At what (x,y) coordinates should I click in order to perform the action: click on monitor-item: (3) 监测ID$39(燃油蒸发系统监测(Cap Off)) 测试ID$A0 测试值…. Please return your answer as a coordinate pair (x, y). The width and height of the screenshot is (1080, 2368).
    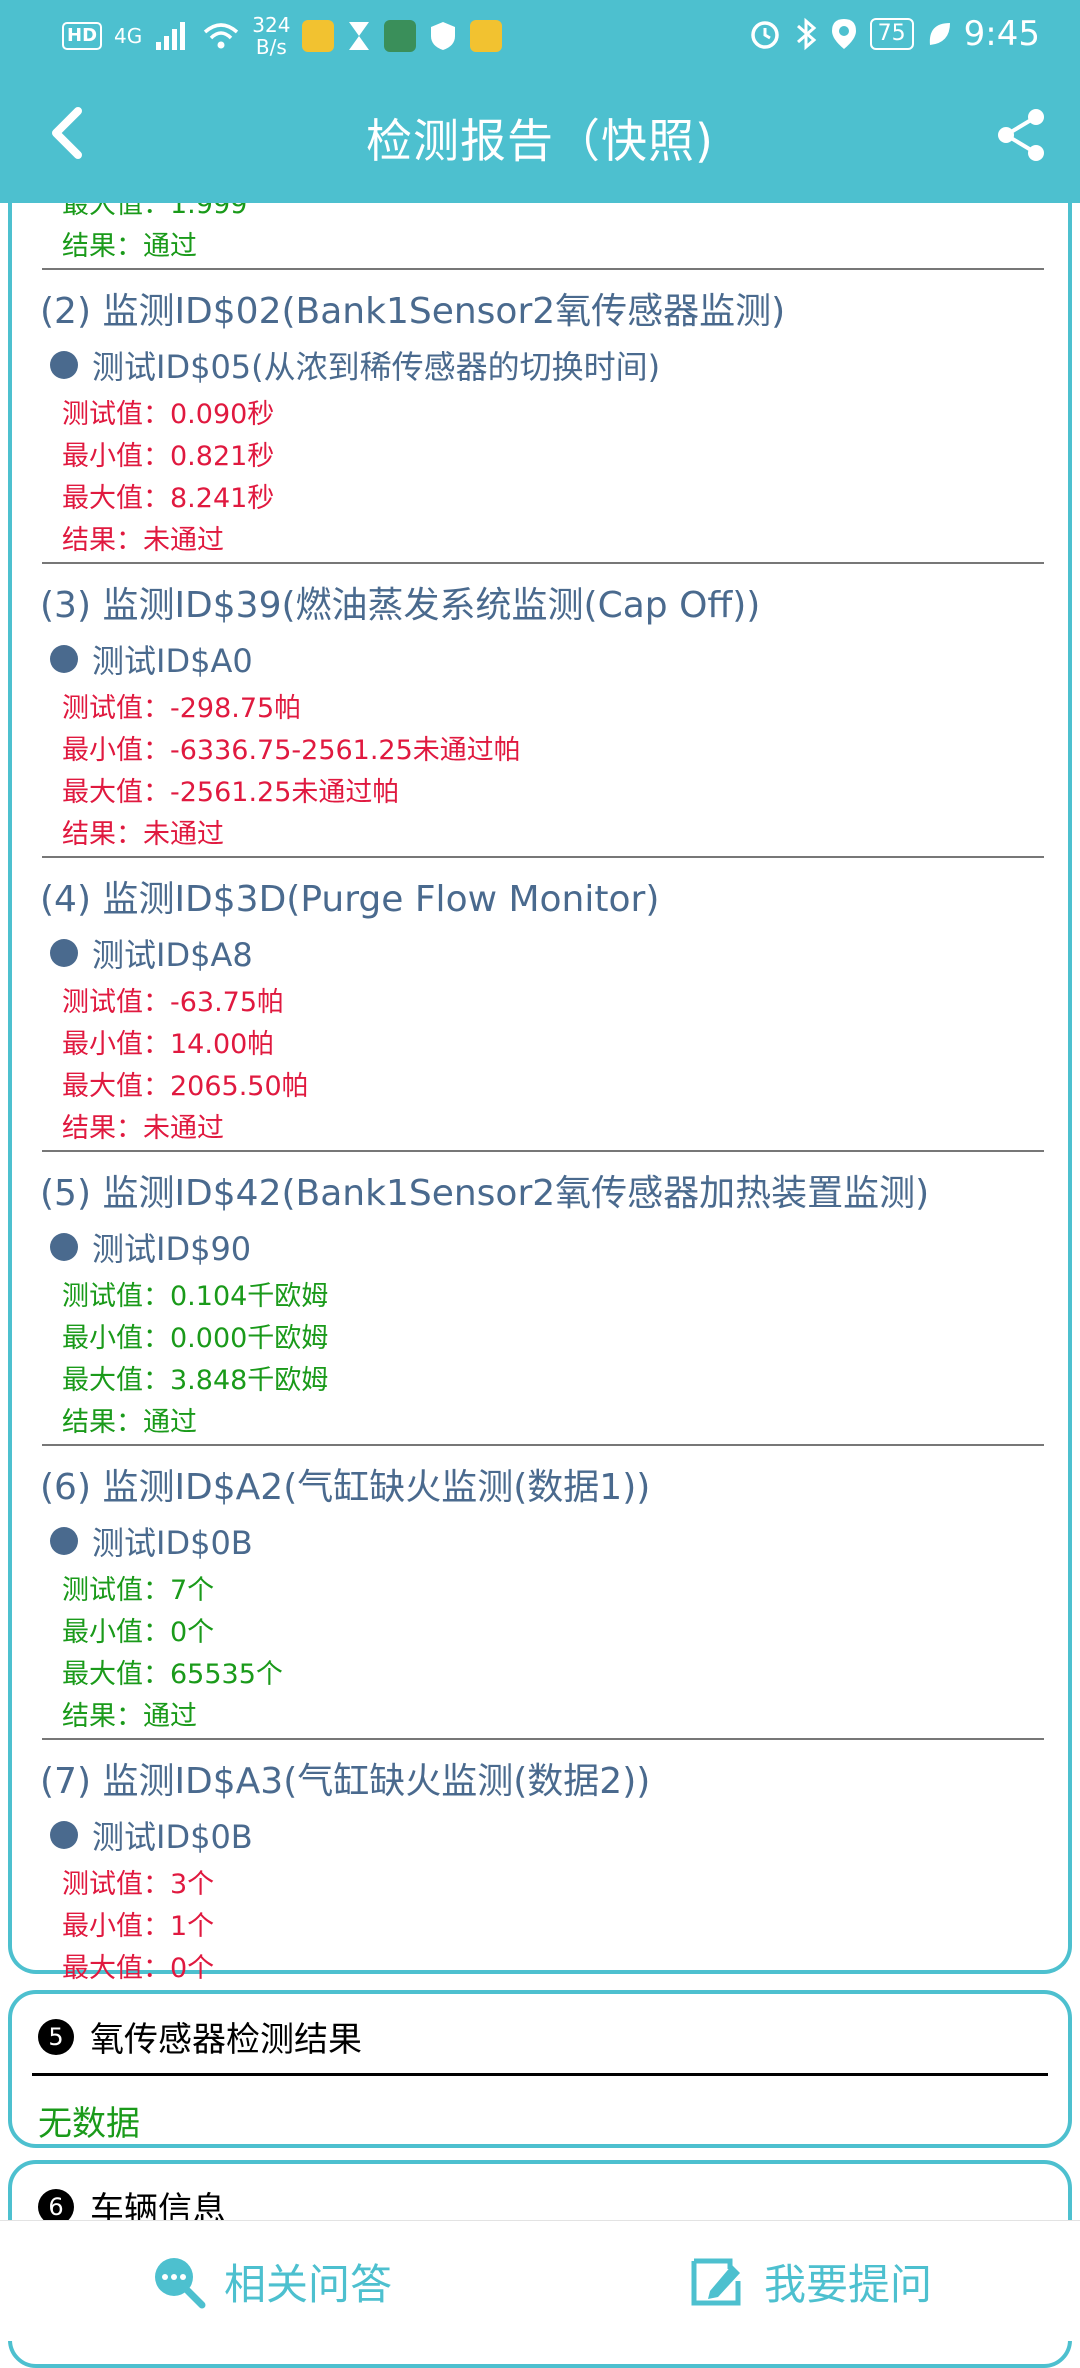
    Looking at the image, I should click on (540, 711).